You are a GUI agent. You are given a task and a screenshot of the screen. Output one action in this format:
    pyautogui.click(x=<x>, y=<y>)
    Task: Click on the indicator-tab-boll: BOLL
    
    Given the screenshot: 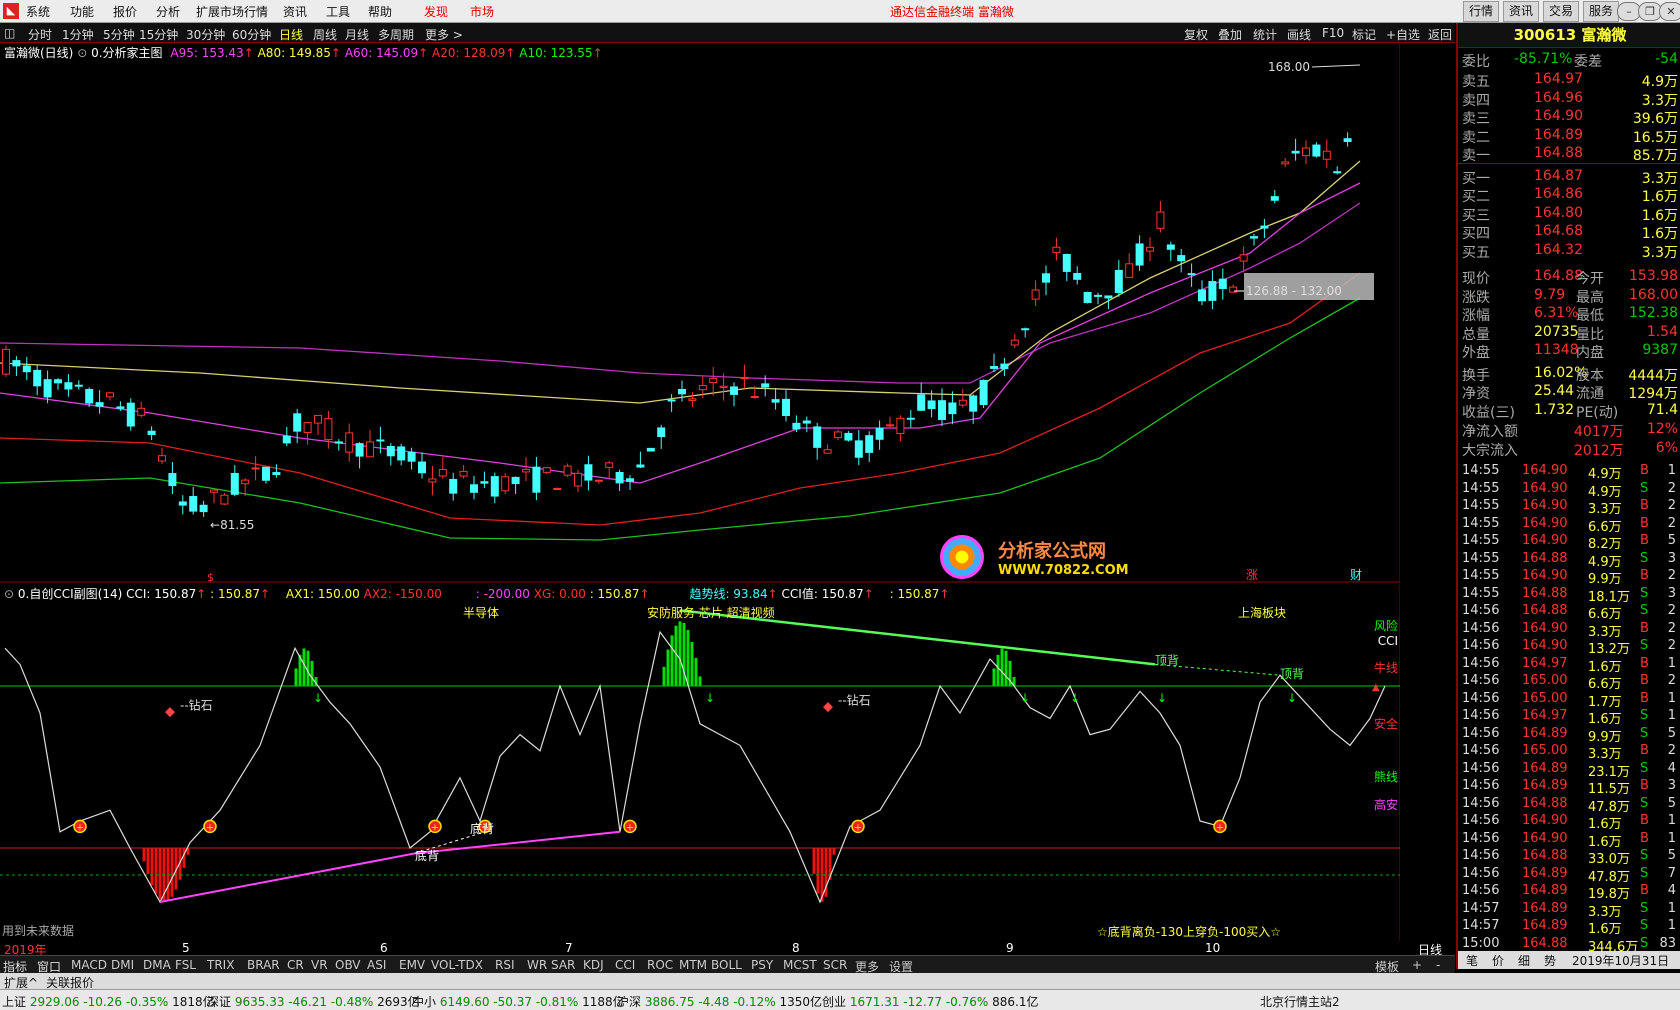 What is the action you would take?
    pyautogui.click(x=726, y=965)
    